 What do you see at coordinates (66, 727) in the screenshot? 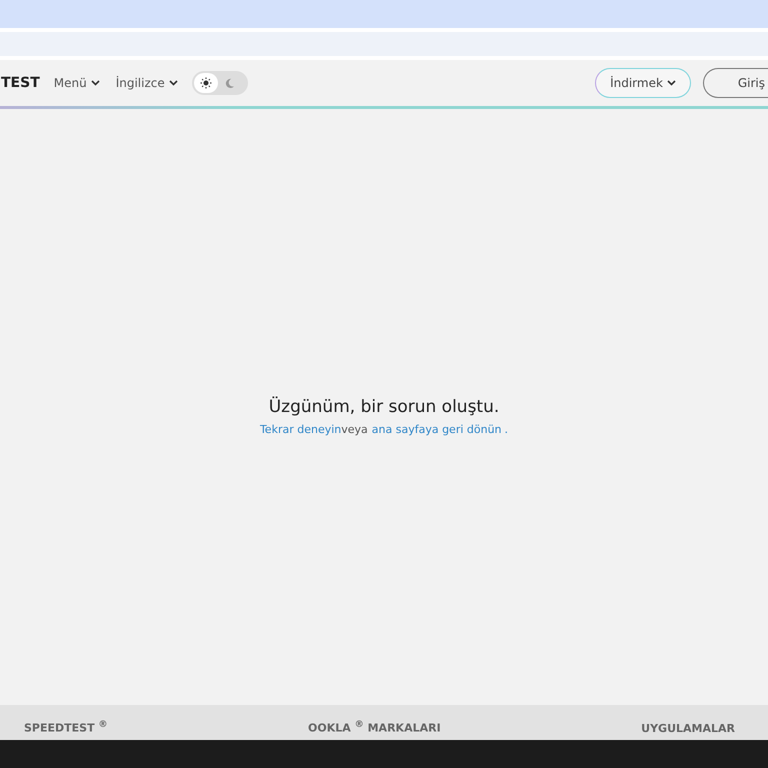
I see `footer-heading: SPEEDTEST $^{®}$` at bounding box center [66, 727].